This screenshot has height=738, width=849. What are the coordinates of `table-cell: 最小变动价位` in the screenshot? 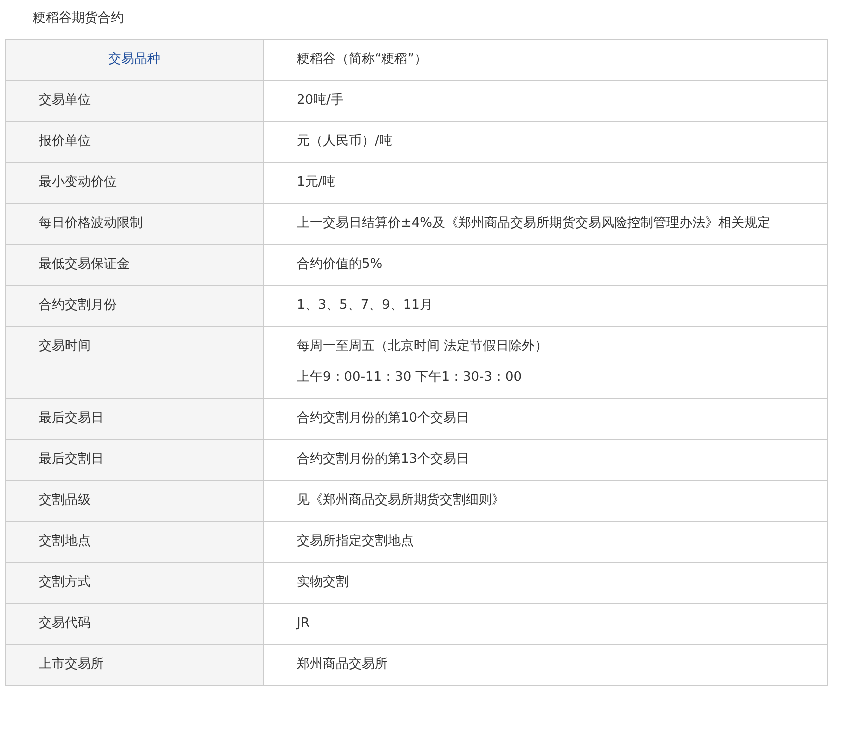 It's located at (135, 183).